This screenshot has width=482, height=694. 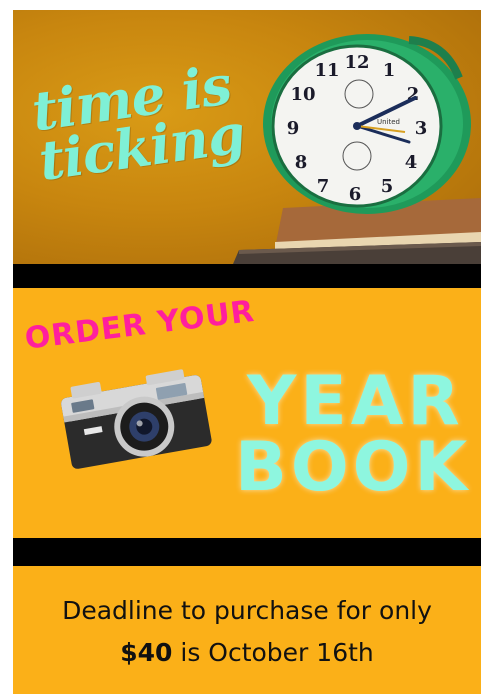 What do you see at coordinates (293, 128) in the screenshot?
I see `clock-number-9: 9` at bounding box center [293, 128].